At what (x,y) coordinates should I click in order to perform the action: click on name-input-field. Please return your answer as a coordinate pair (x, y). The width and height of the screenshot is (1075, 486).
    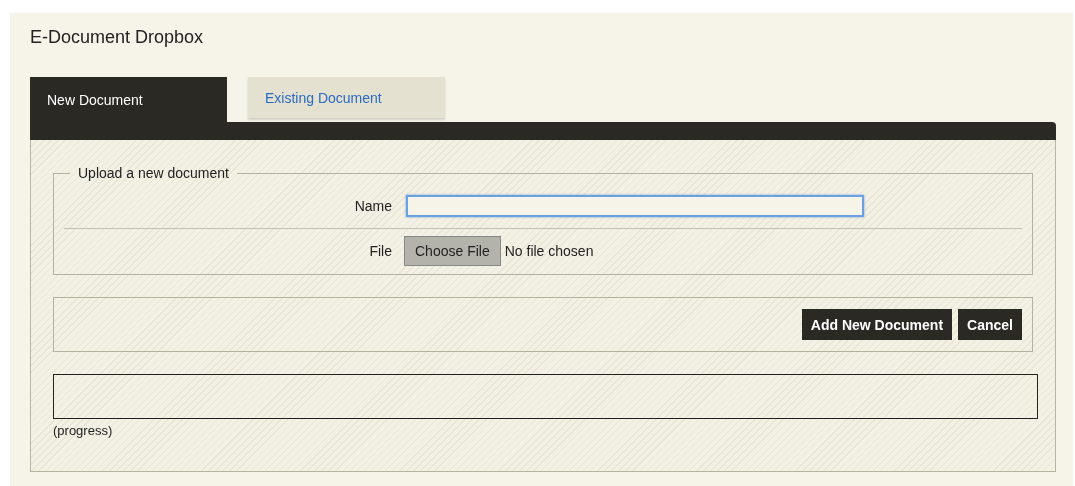
    Looking at the image, I should click on (635, 206).